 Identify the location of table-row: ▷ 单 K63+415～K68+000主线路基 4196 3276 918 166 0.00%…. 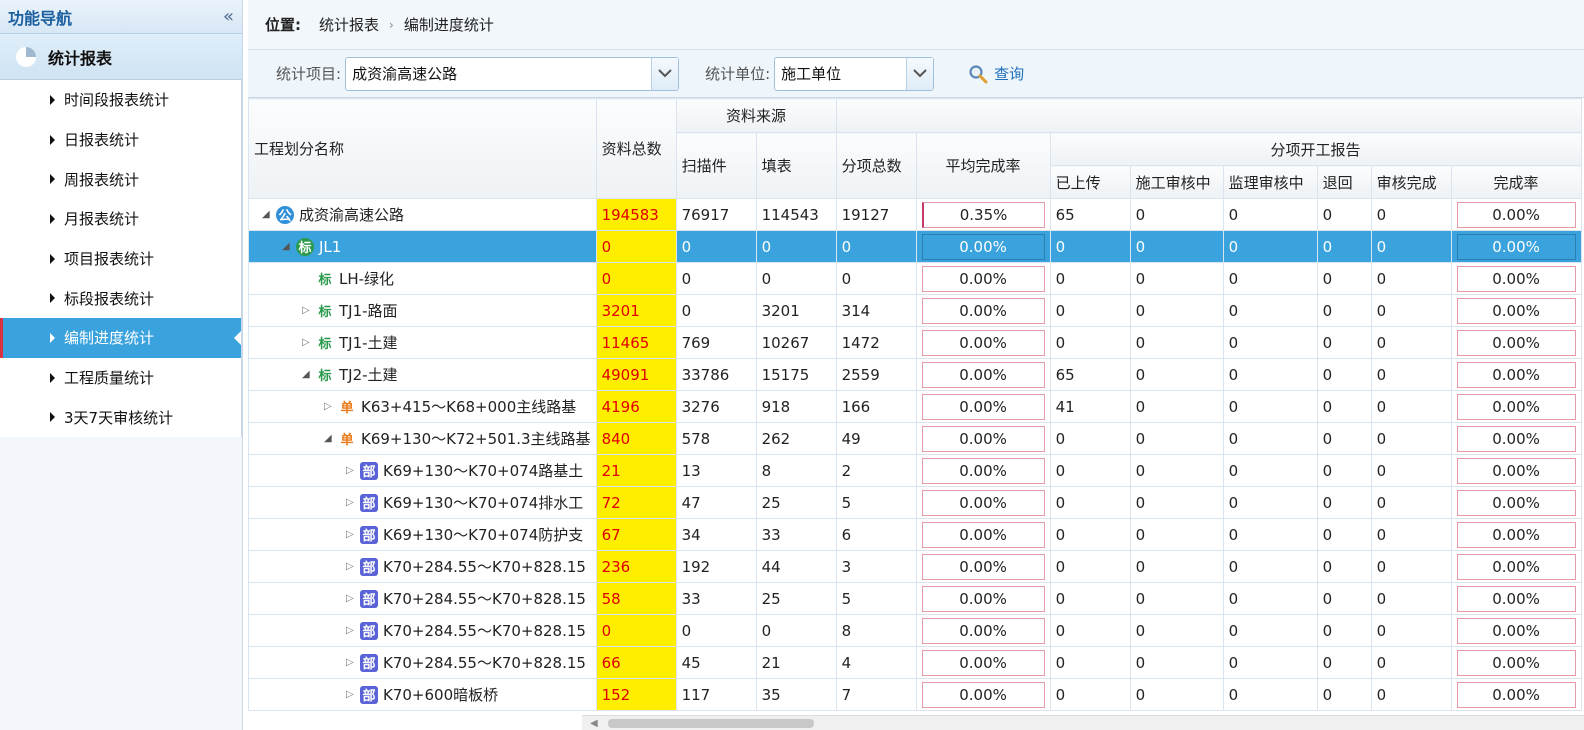
(915, 406).